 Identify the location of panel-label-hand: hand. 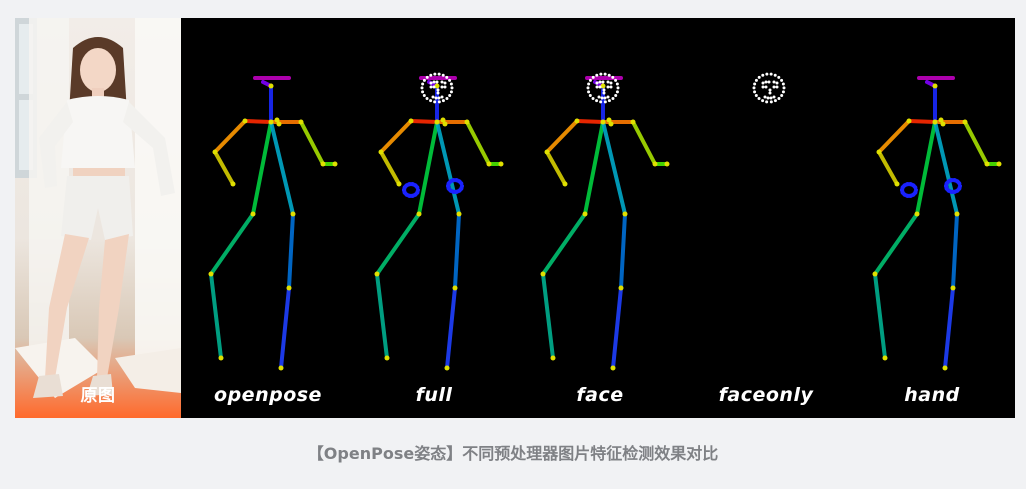
(932, 395).